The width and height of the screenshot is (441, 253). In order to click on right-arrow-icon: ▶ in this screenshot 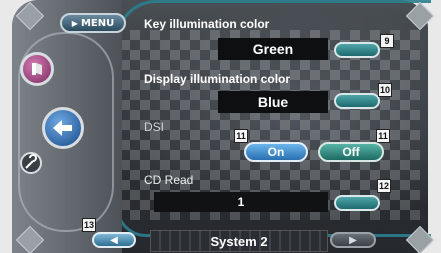, I will do `click(353, 240)`.